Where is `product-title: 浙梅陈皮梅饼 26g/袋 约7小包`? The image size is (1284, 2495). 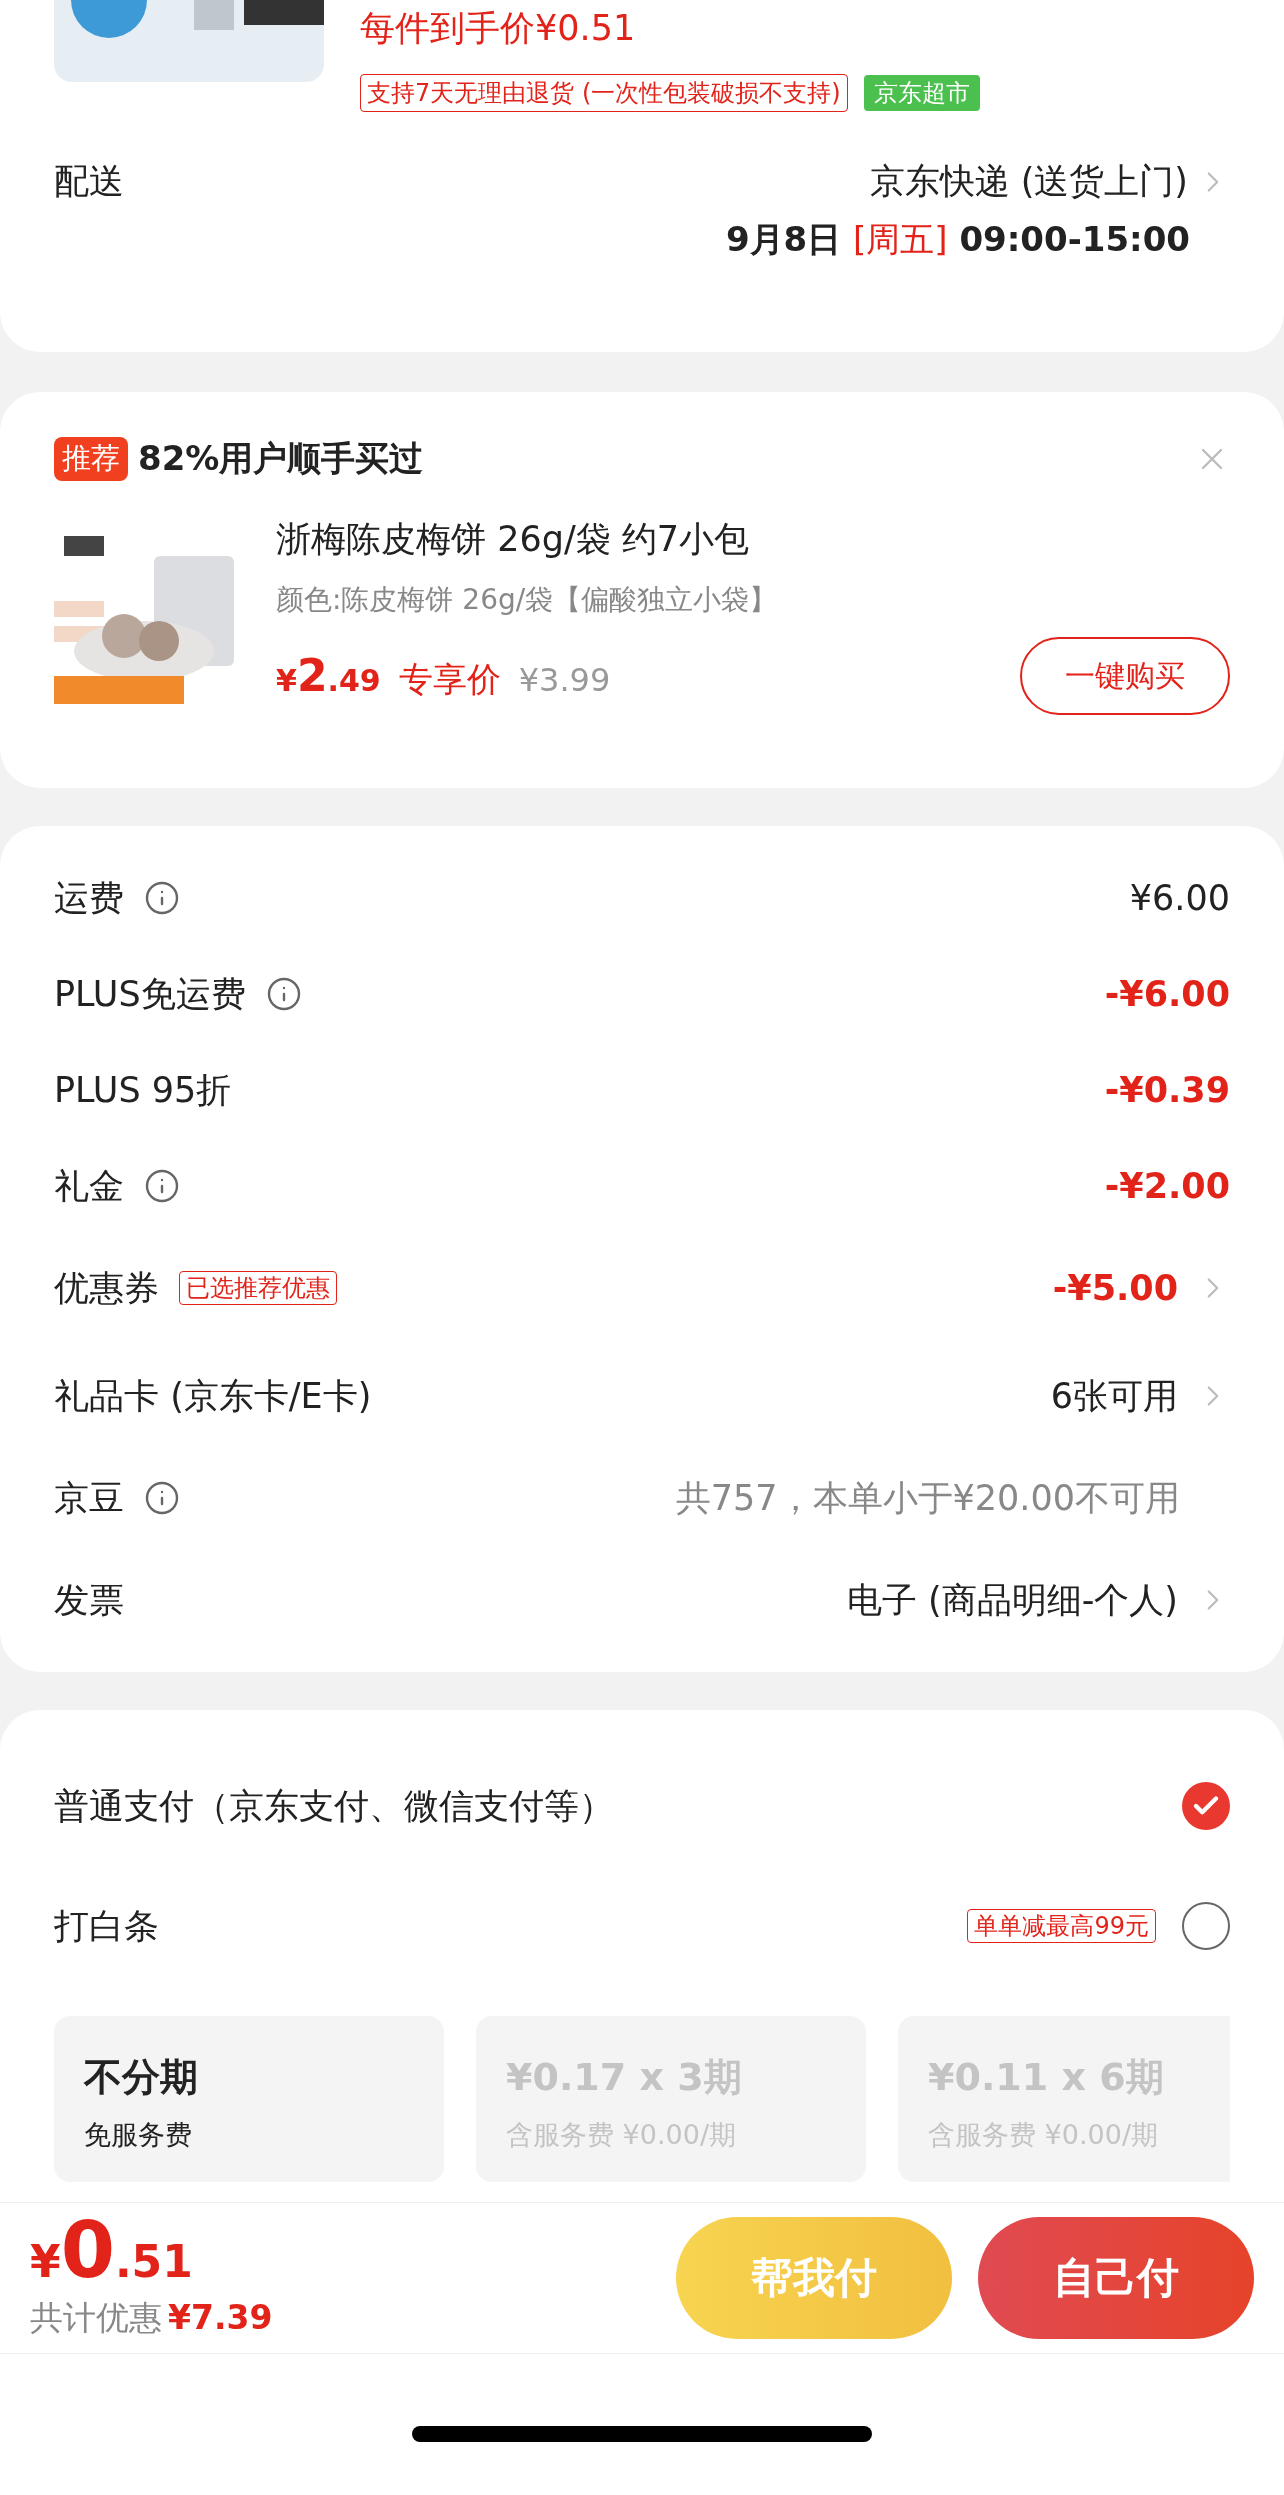
product-title: 浙梅陈皮梅饼 26g/袋 约7小包 is located at coordinates (513, 539).